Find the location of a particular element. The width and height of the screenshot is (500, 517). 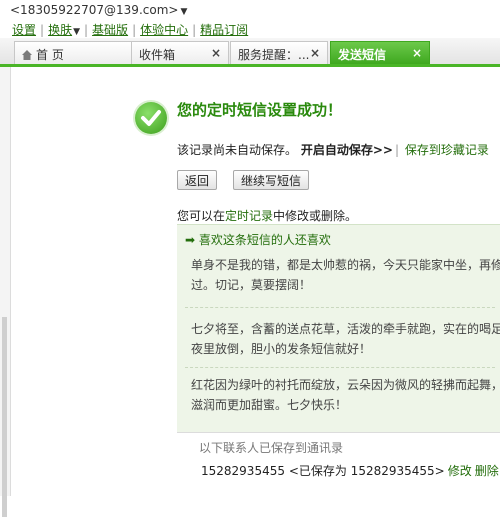

home-icon is located at coordinates (27, 55).